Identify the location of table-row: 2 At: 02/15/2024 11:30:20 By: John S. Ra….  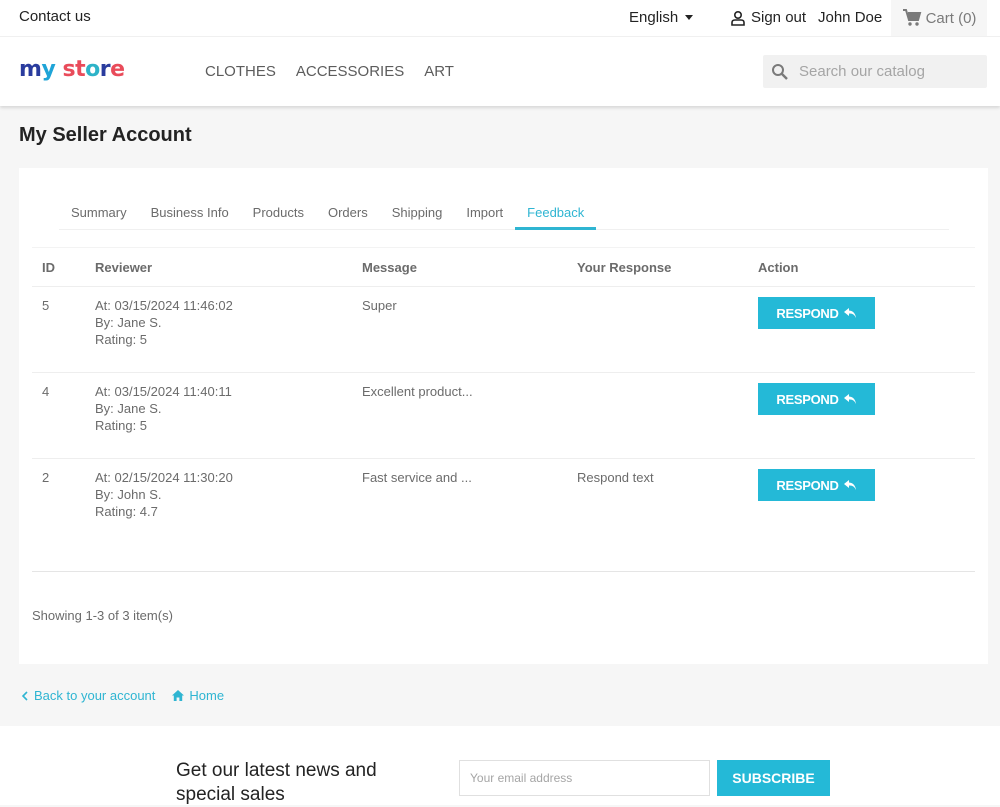
(503, 502).